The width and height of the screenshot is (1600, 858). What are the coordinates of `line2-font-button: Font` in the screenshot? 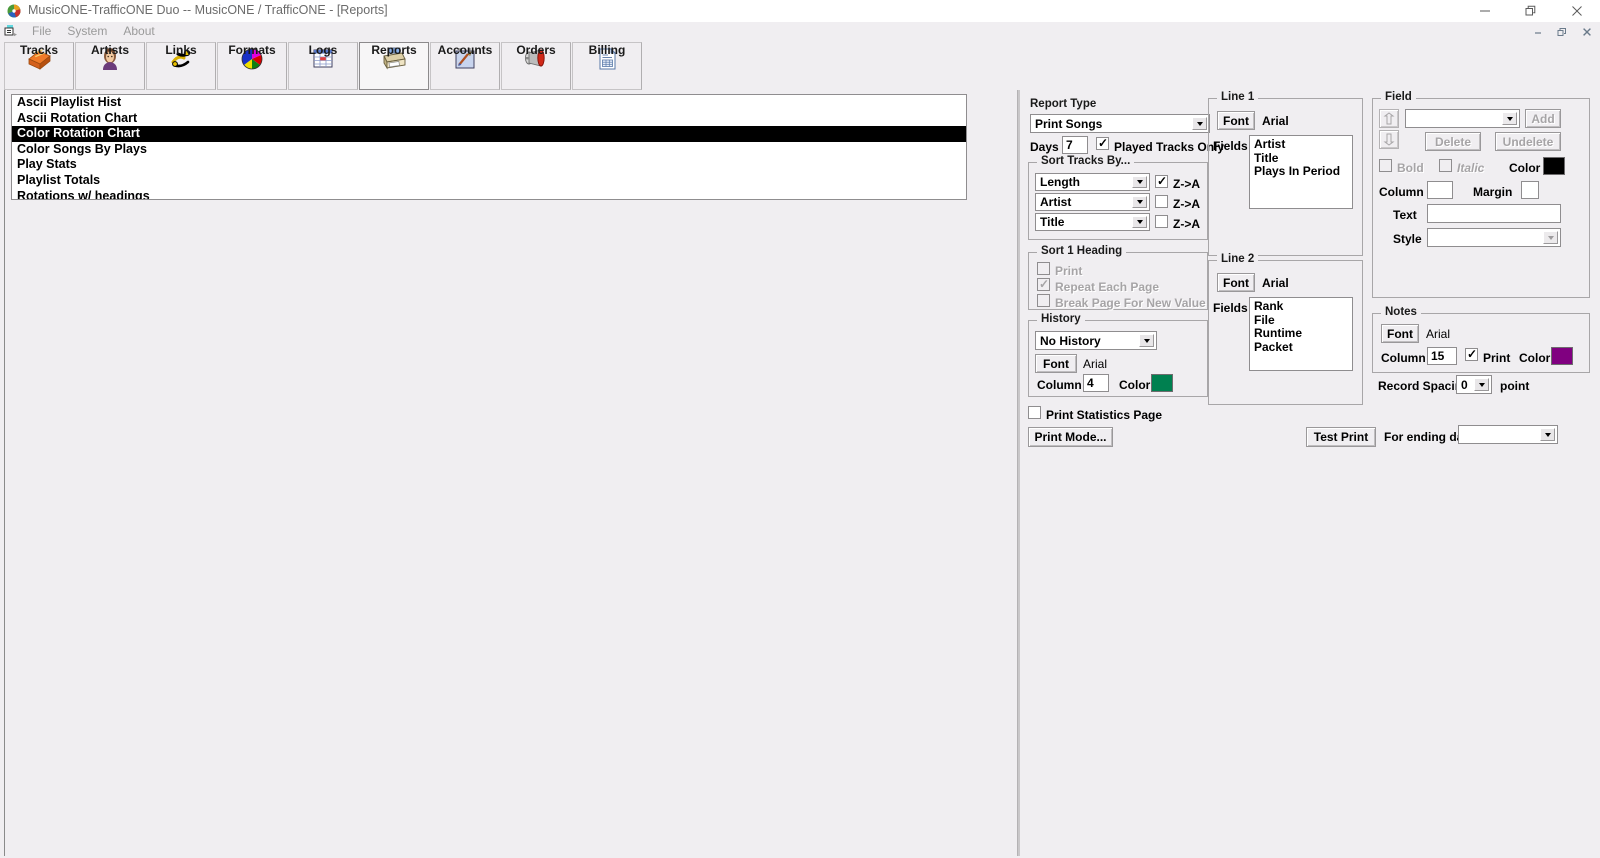 It's located at (1236, 282).